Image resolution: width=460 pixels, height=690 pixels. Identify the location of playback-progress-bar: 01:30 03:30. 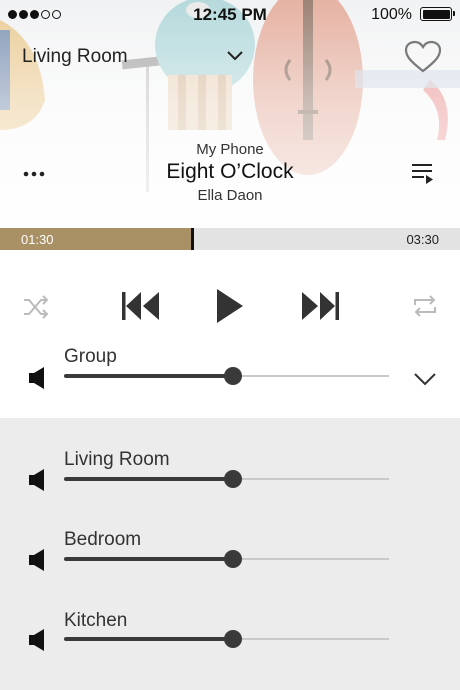
(230, 239).